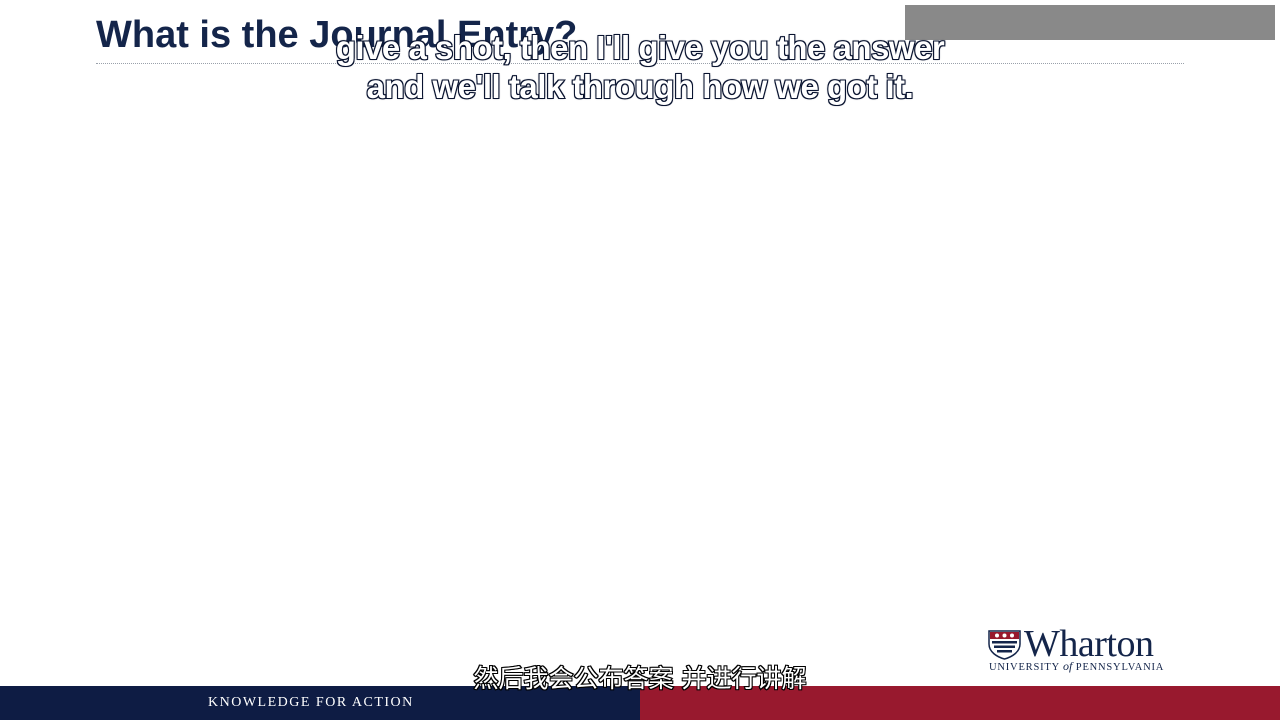  I want to click on subtitle-english-line-2: and we'll talk through how we got it., so click(640, 86).